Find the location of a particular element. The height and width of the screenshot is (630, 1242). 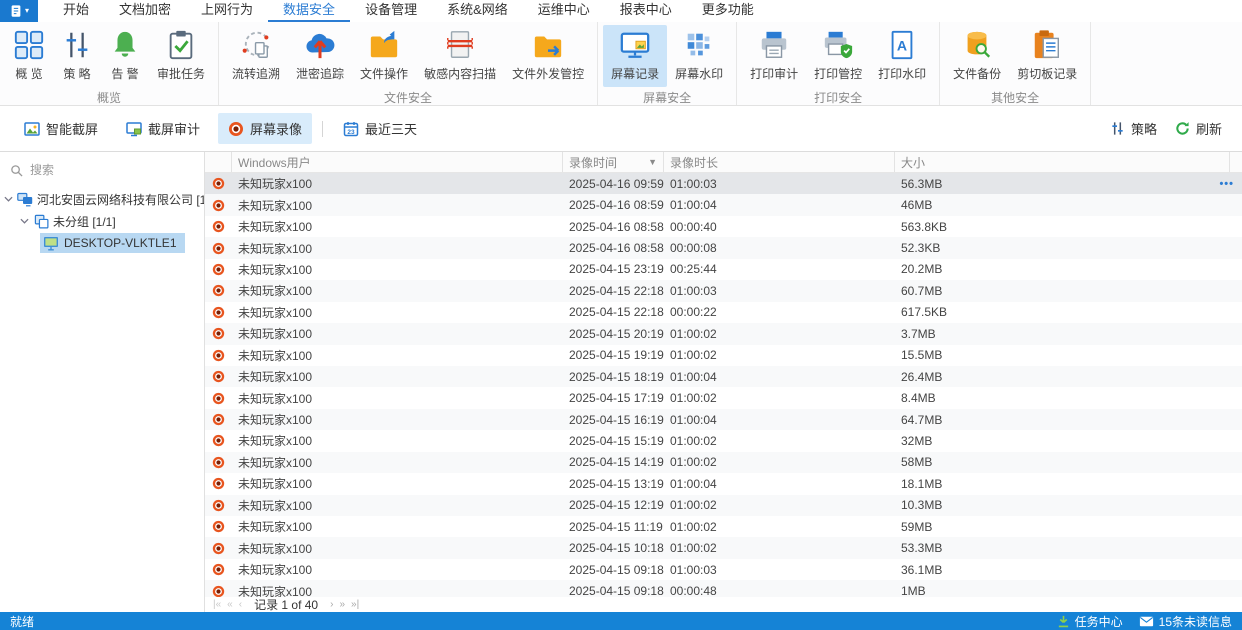

menu-item: 文档加密 is located at coordinates (145, 11).